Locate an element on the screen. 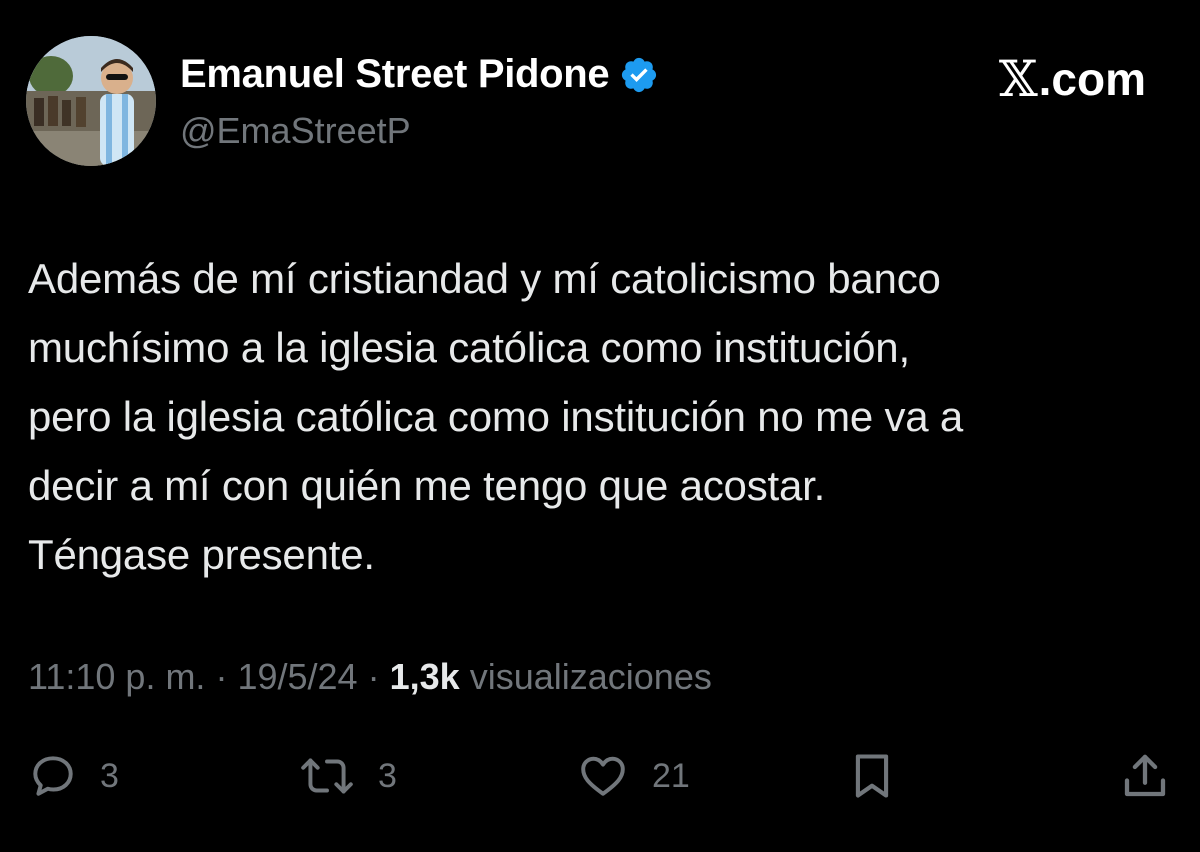 The height and width of the screenshot is (852, 1200). reply-button: 3 is located at coordinates (73, 776).